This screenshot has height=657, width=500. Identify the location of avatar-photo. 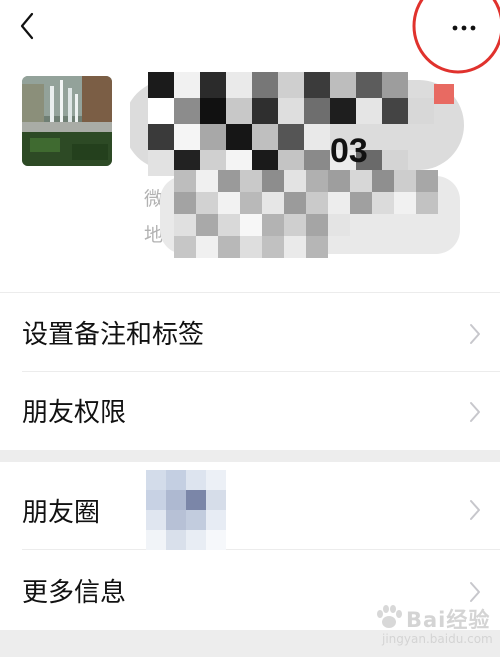
(67, 121).